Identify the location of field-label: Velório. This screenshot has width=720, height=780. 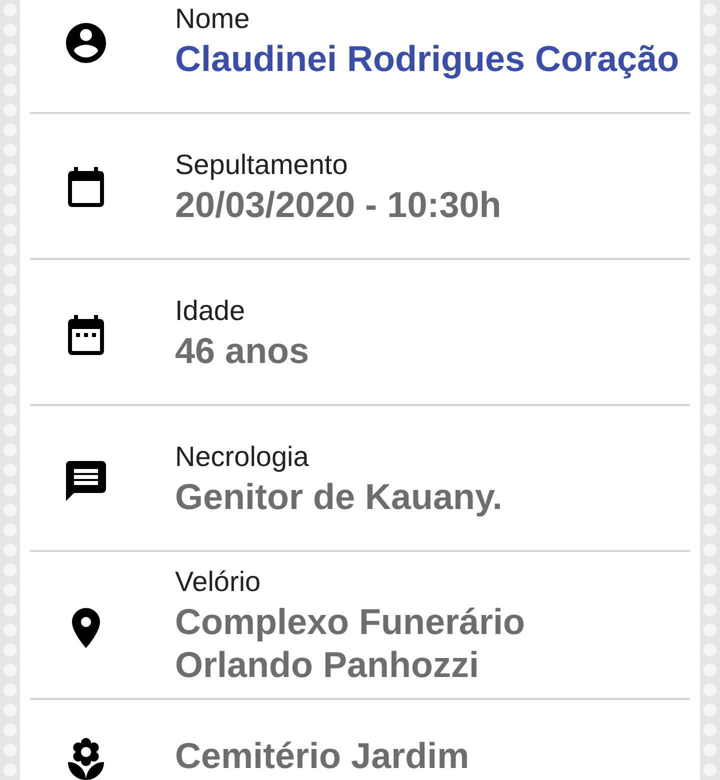
(218, 582).